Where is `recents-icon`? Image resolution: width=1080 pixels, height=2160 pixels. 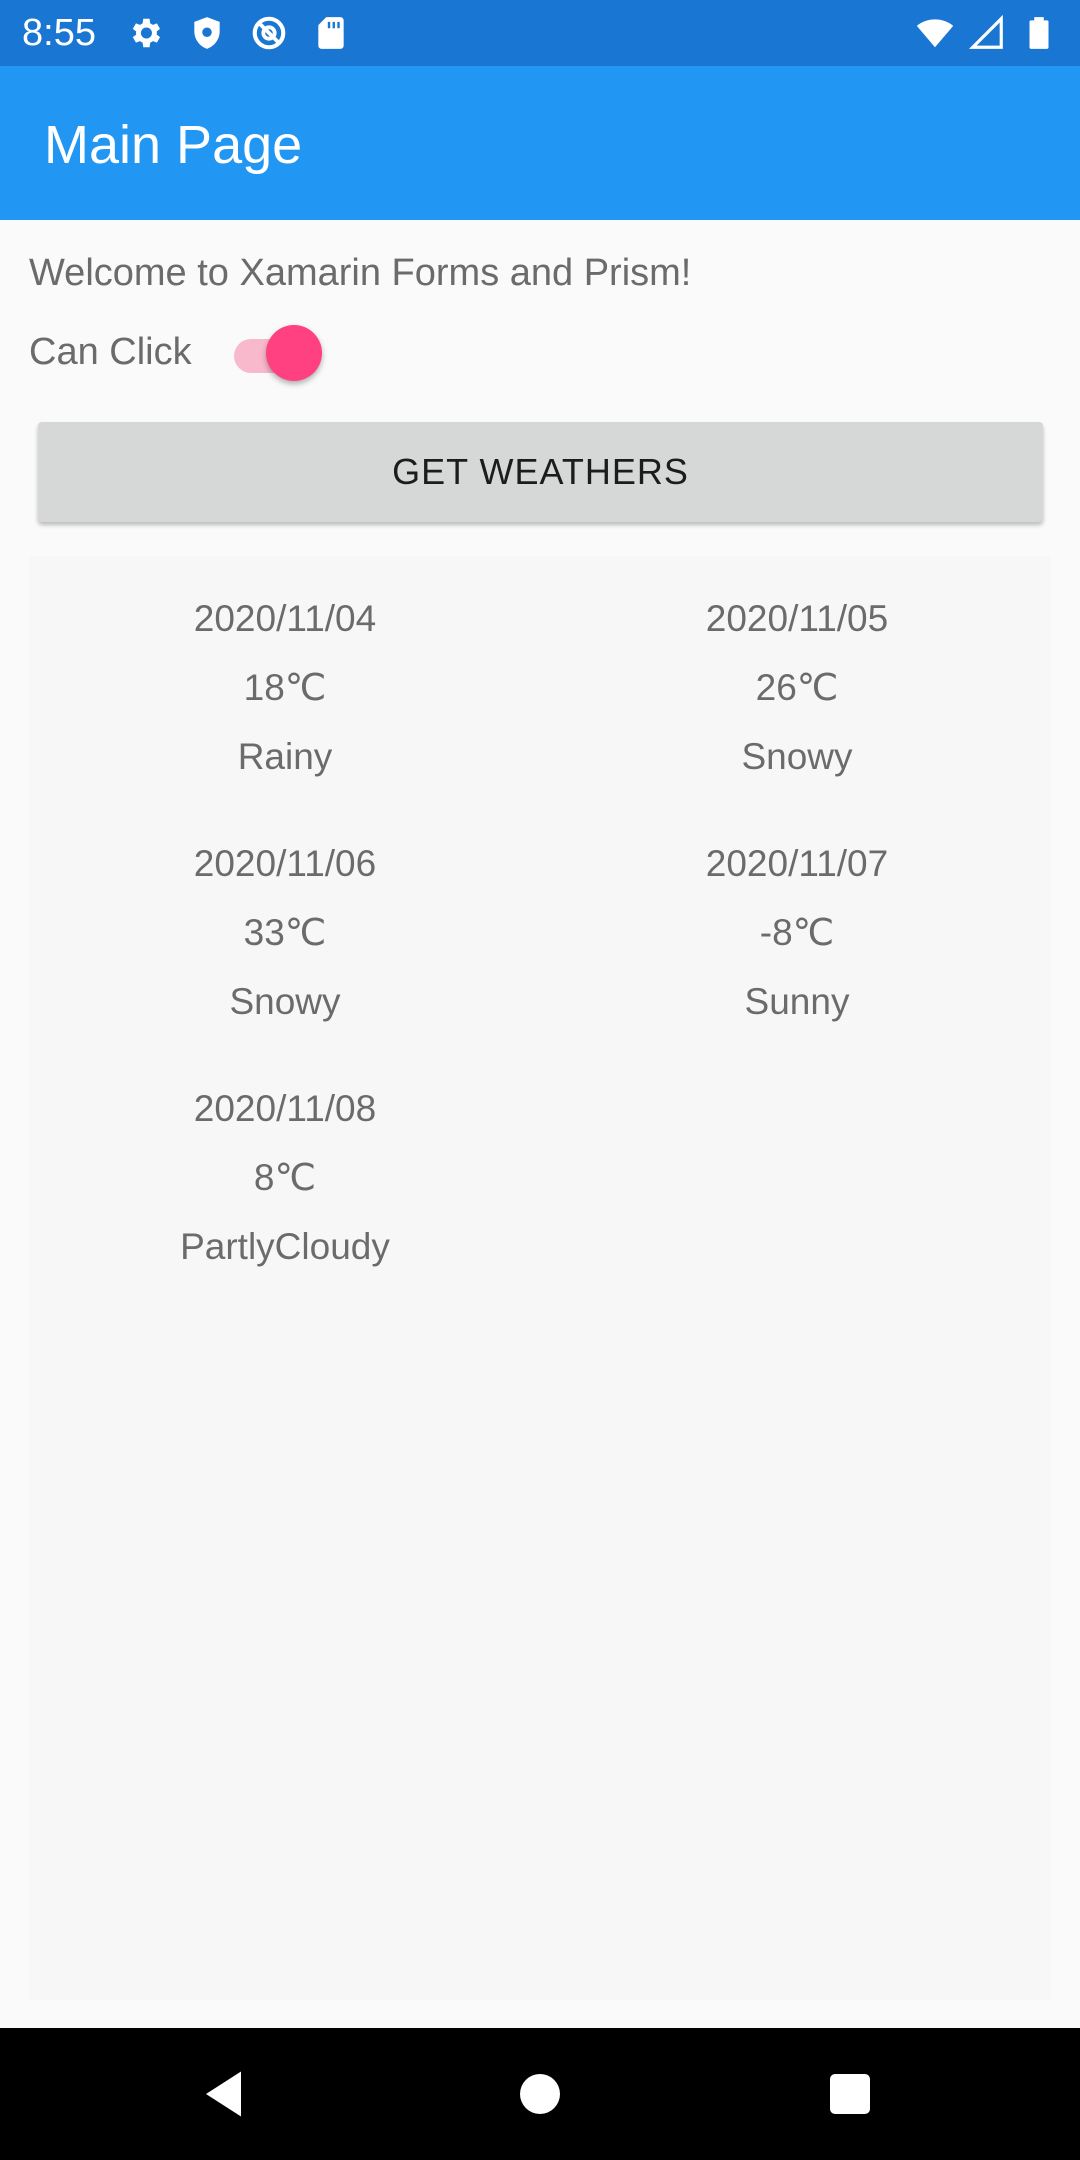
recents-icon is located at coordinates (850, 2094).